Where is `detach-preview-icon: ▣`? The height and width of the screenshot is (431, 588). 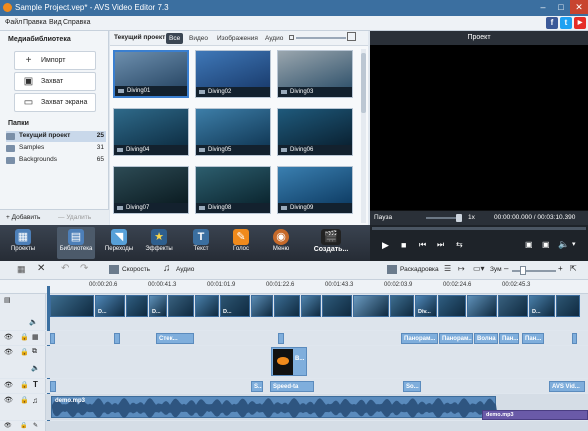
detach-preview-icon: ▣ is located at coordinates (529, 244).